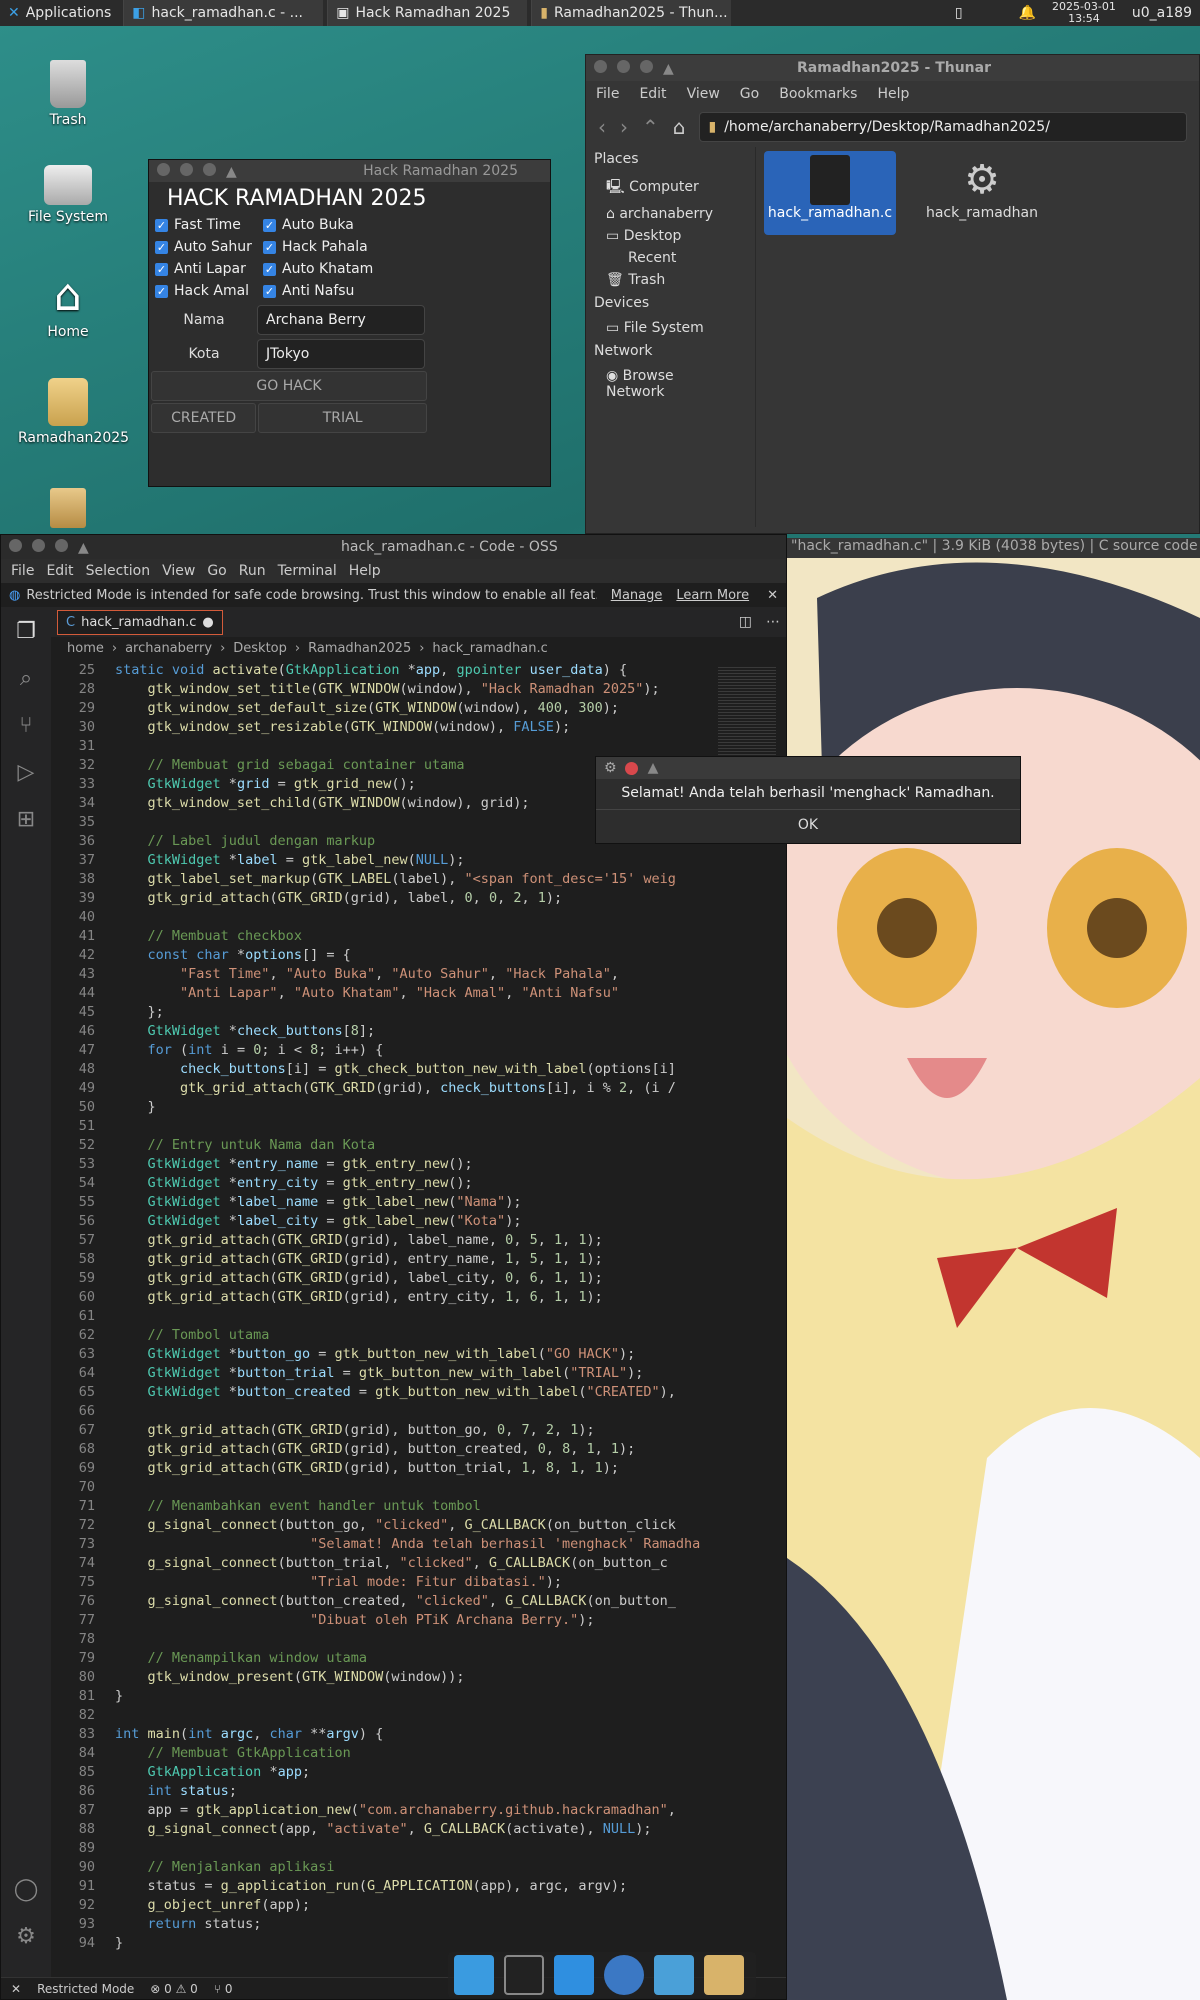 This screenshot has width=1200, height=2000. I want to click on forward-icon: ›, so click(624, 127).